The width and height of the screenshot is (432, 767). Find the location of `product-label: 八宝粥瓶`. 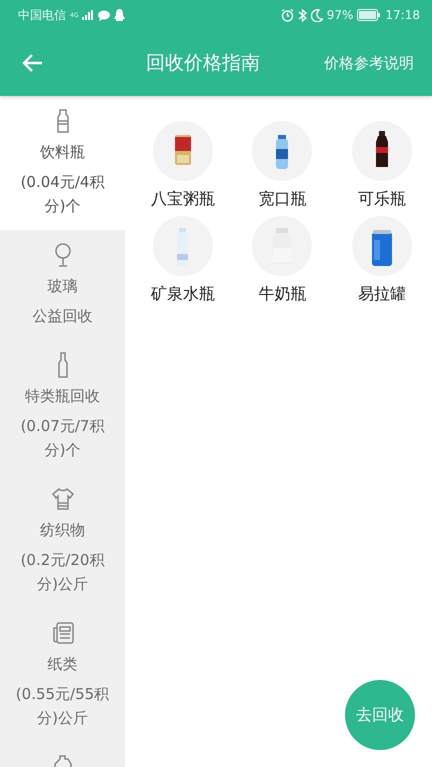

product-label: 八宝粥瓶 is located at coordinates (182, 199).